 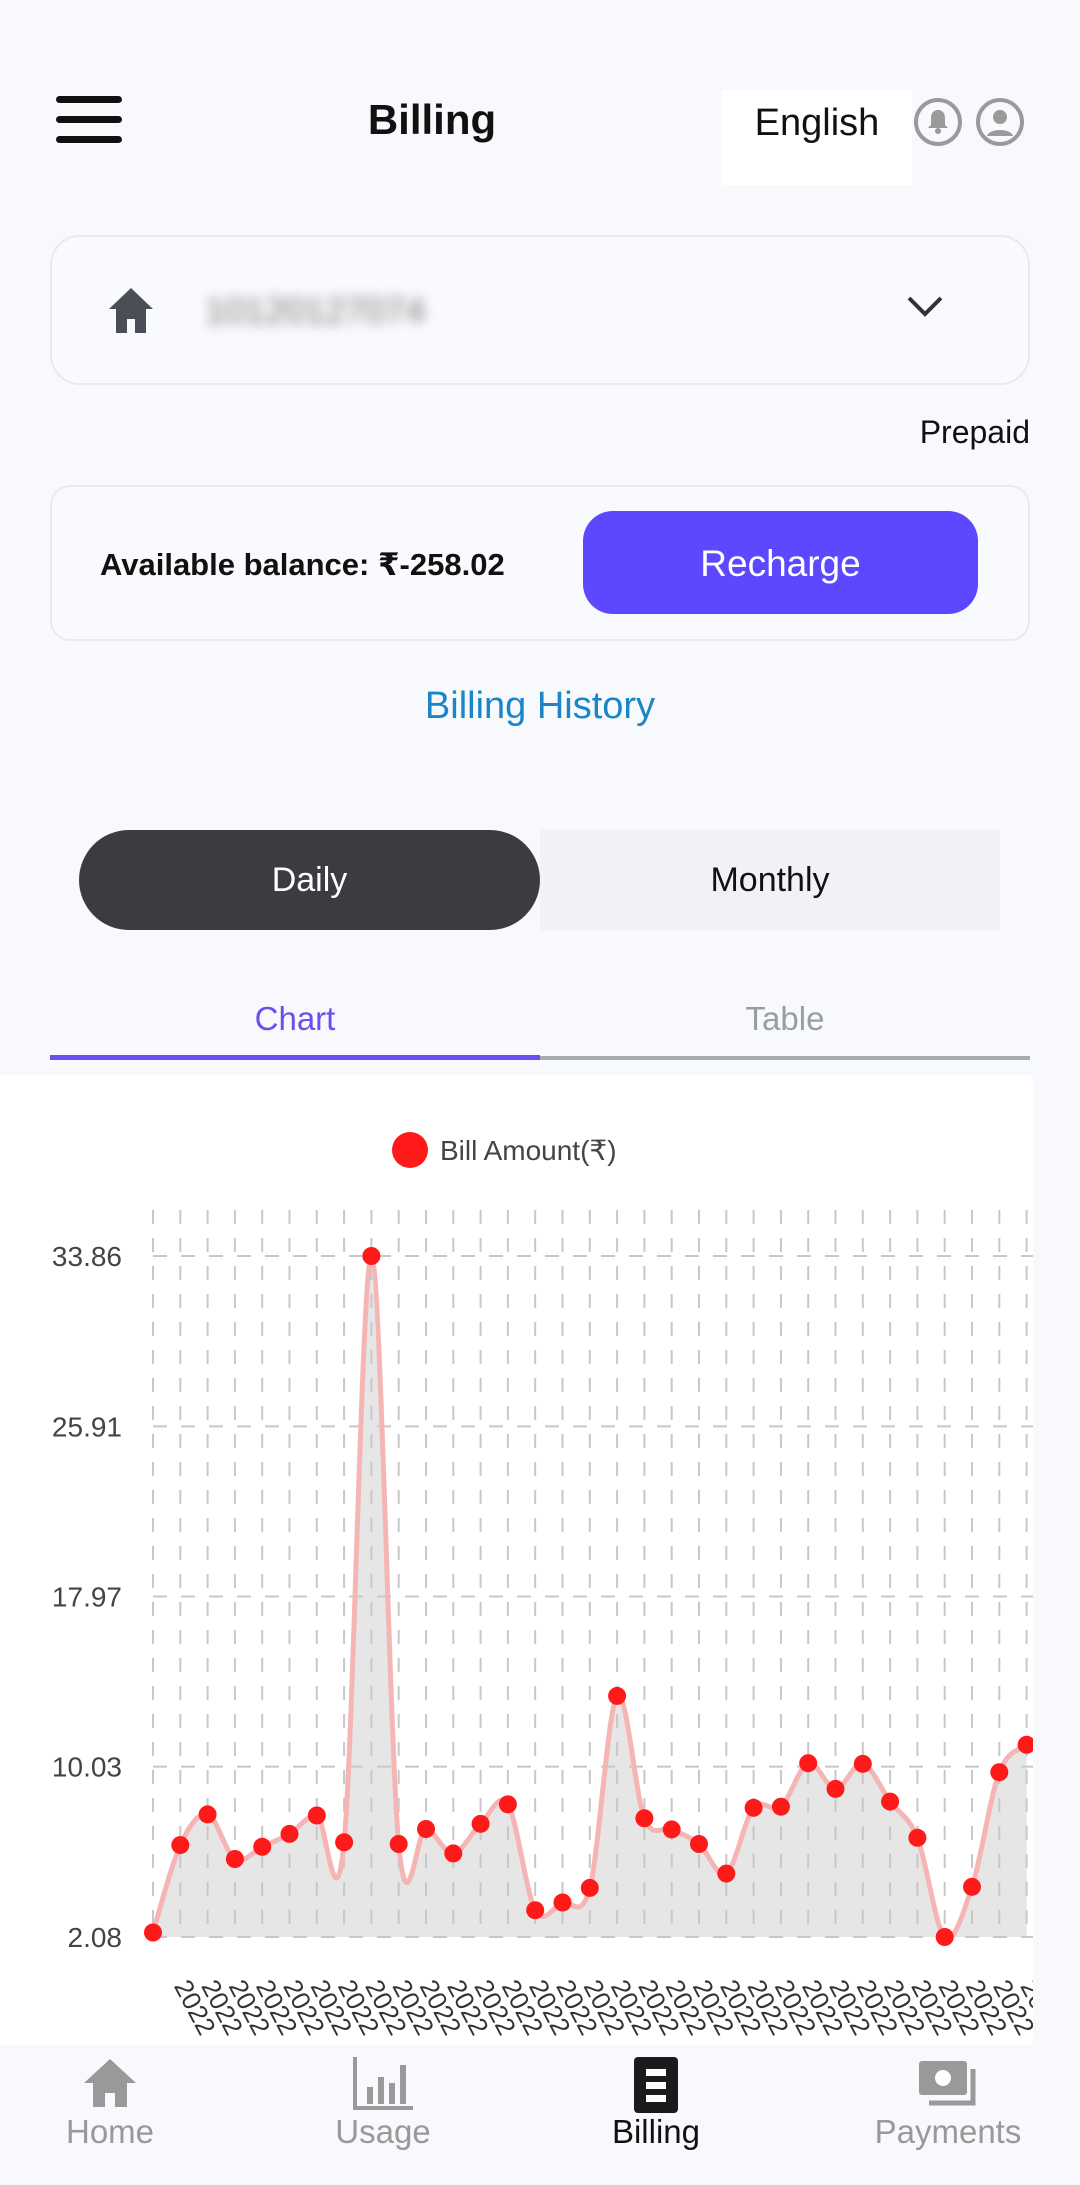 I want to click on menu-icon, so click(x=89, y=99).